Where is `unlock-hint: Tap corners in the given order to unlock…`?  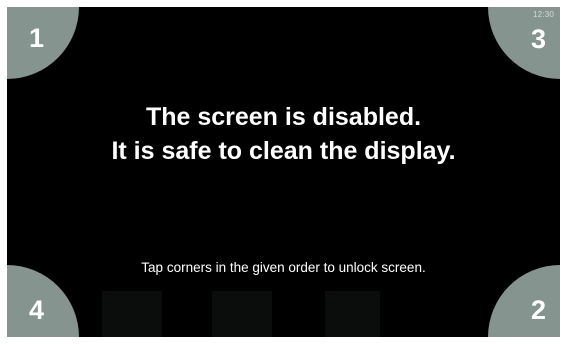
unlock-hint: Tap corners in the given order to unlock… is located at coordinates (283, 267).